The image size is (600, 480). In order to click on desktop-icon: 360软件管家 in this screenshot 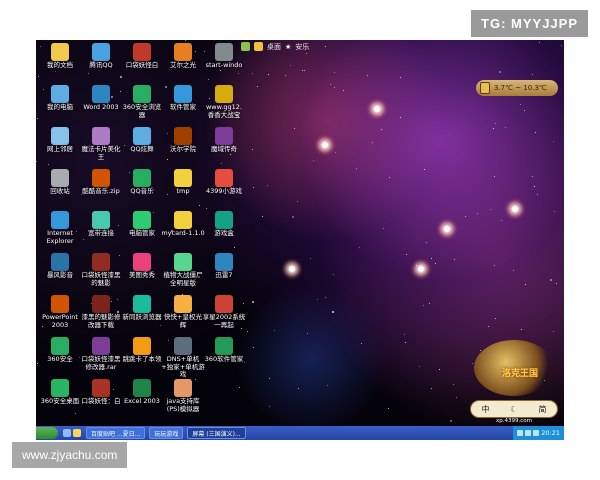, I will do `click(224, 350)`.